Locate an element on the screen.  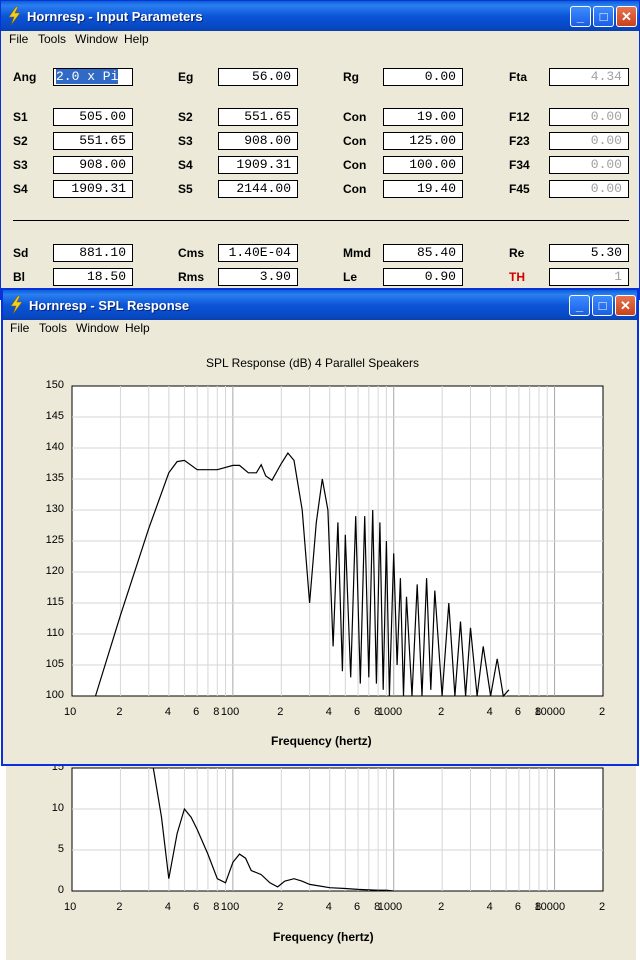
label-s3: S3 is located at coordinates (185, 141).